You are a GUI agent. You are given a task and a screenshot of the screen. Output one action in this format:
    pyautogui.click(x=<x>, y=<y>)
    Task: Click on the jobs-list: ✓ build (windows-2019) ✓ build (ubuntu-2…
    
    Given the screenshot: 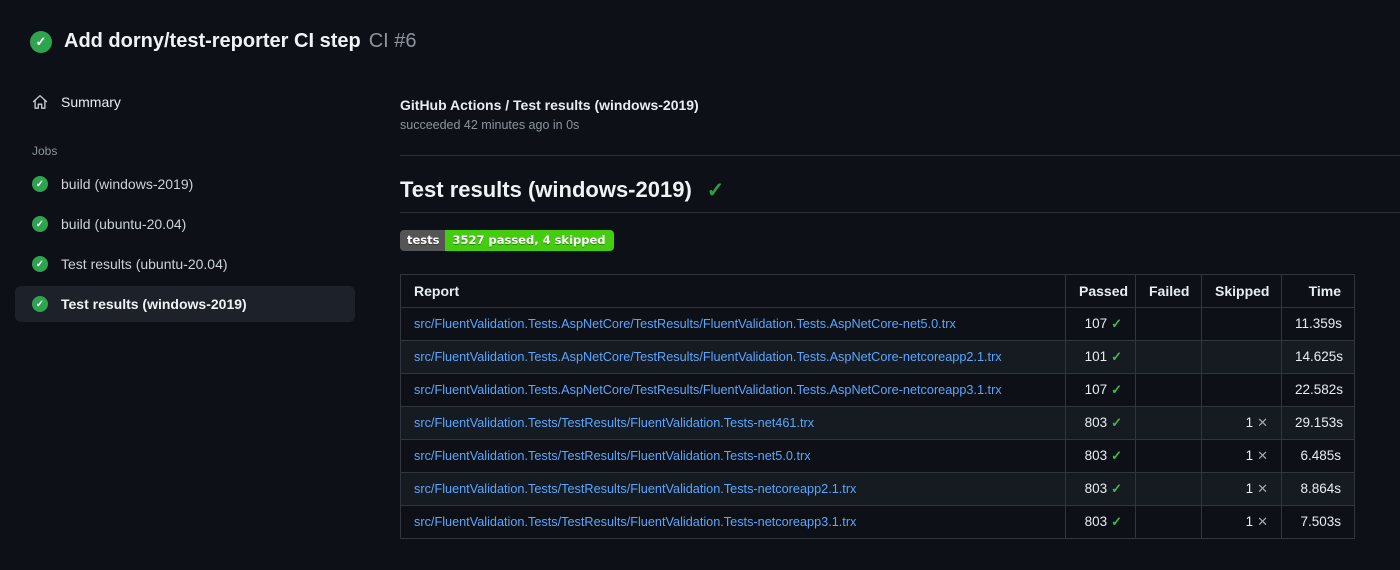 What is the action you would take?
    pyautogui.click(x=185, y=244)
    